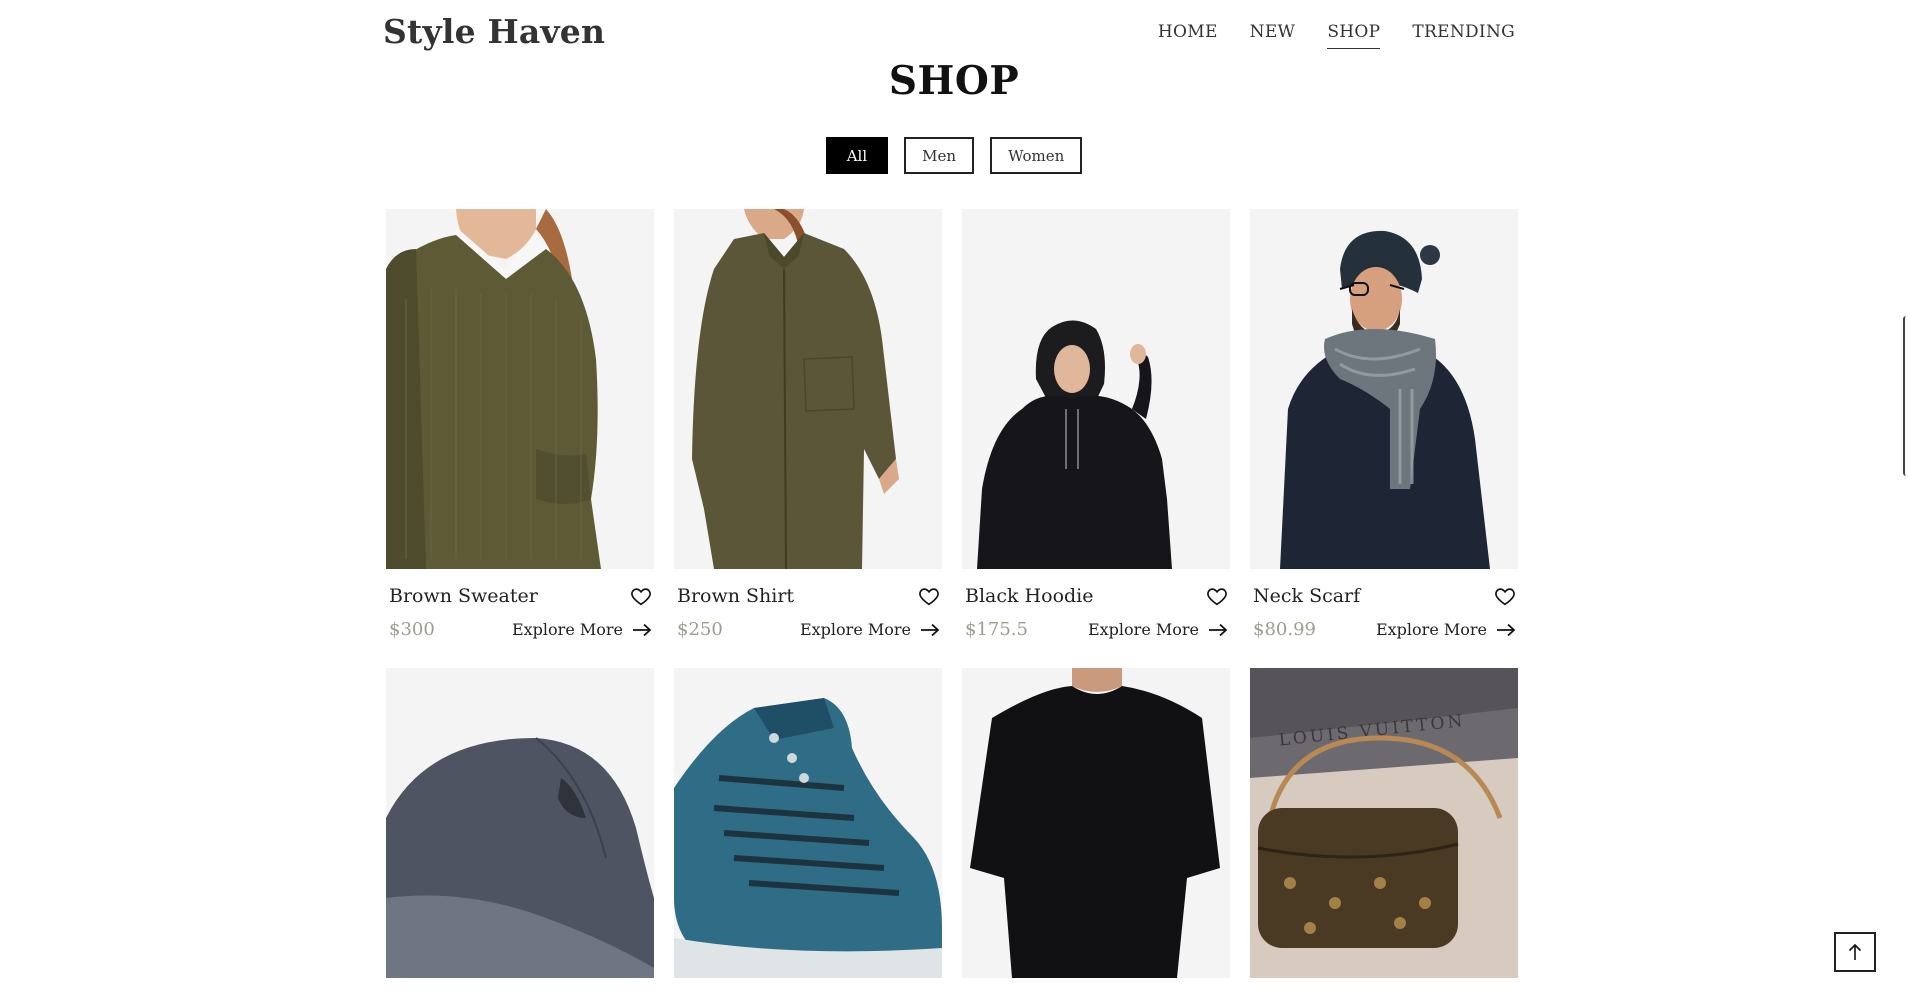 The image size is (1908, 994). I want to click on product-card: Neck Scarf $80.99 Explore More, so click(1384, 424).